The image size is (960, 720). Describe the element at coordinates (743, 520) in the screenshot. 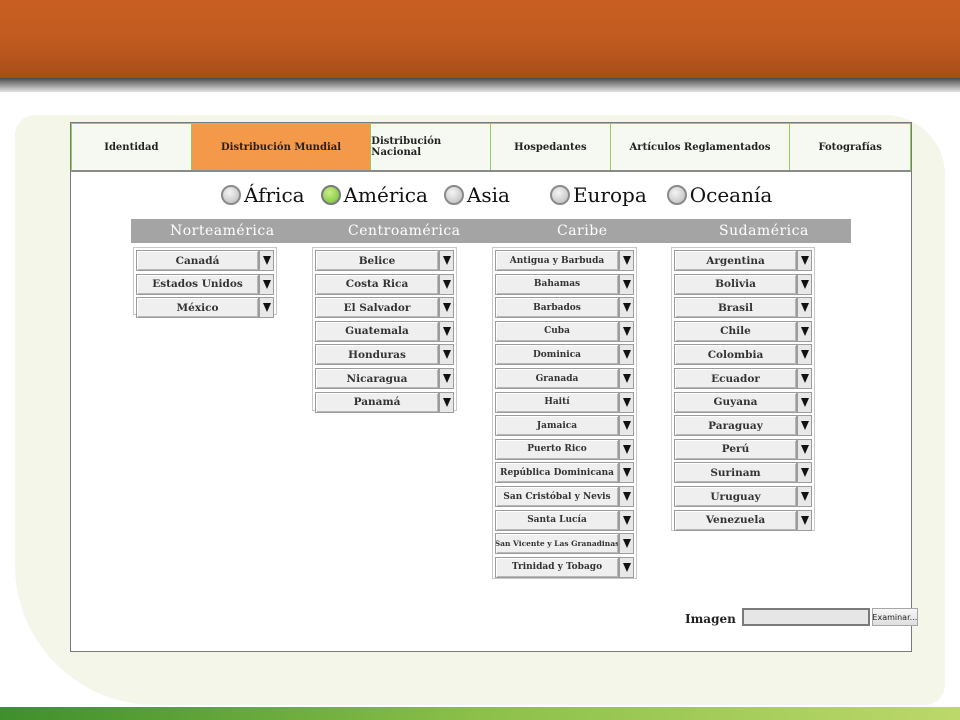

I see `dropdown-sudamerica-country: Venezuela` at that location.